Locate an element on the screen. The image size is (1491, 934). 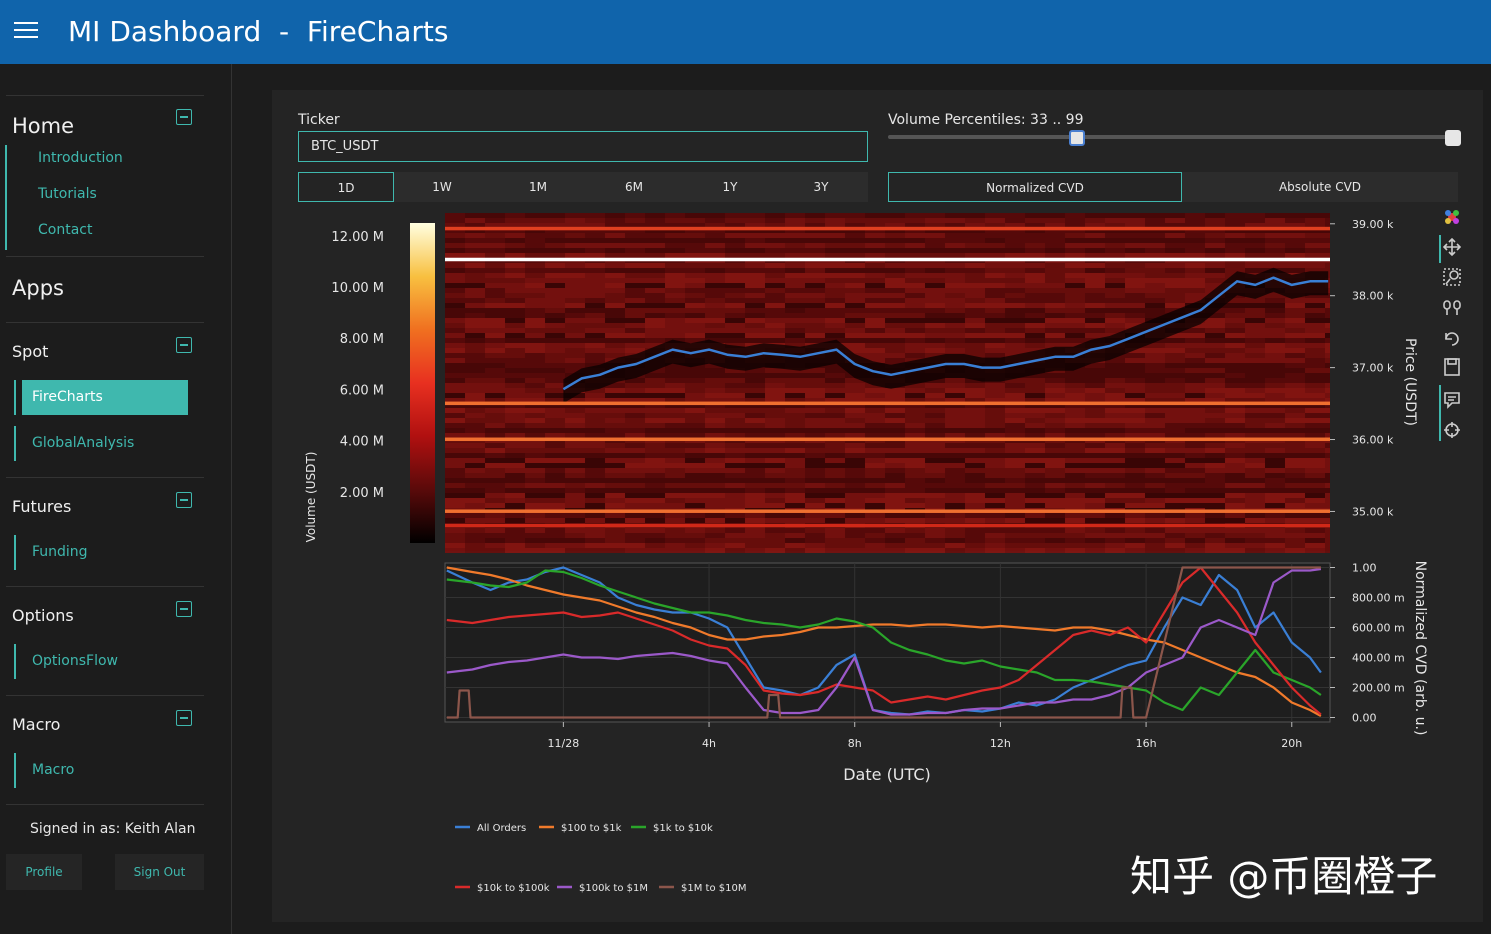
date-axis-tick-label: 20h is located at coordinates (1291, 743).